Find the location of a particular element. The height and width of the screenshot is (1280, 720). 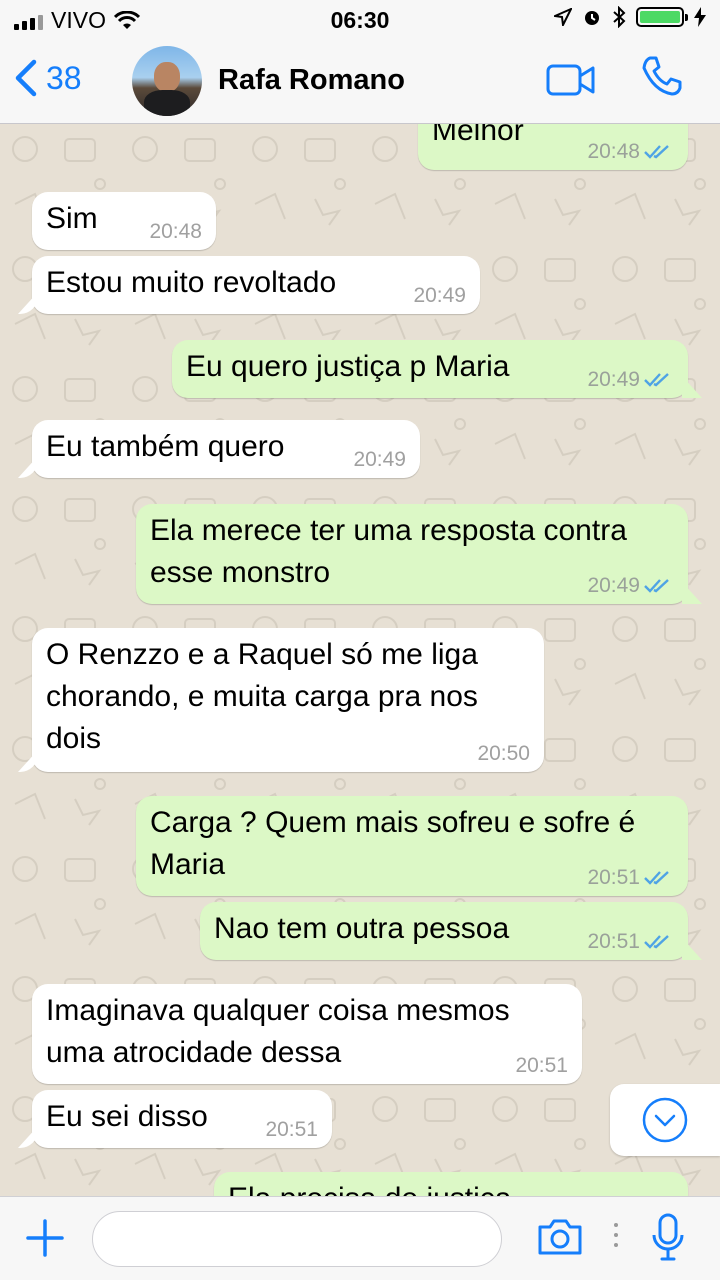

back-button: 38 is located at coordinates (48, 78).